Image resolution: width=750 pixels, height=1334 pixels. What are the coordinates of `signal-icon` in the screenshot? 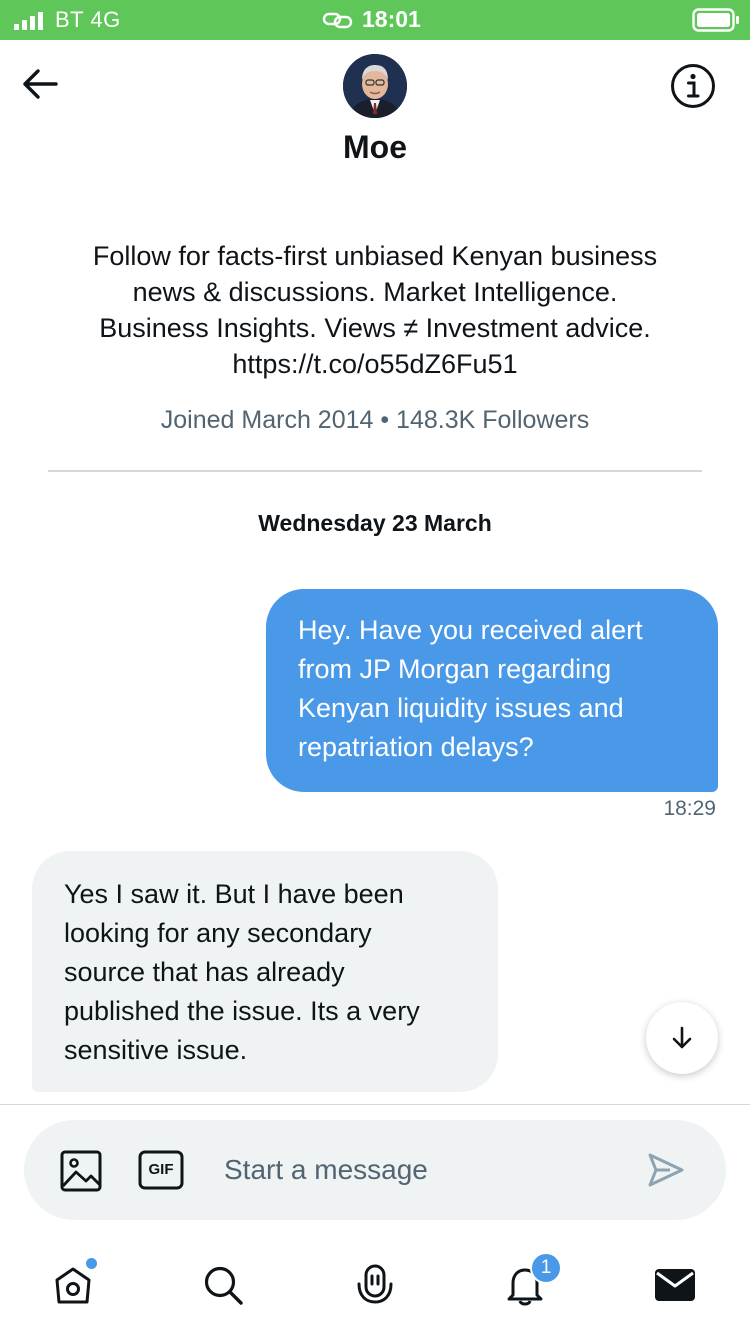 It's located at (28, 21).